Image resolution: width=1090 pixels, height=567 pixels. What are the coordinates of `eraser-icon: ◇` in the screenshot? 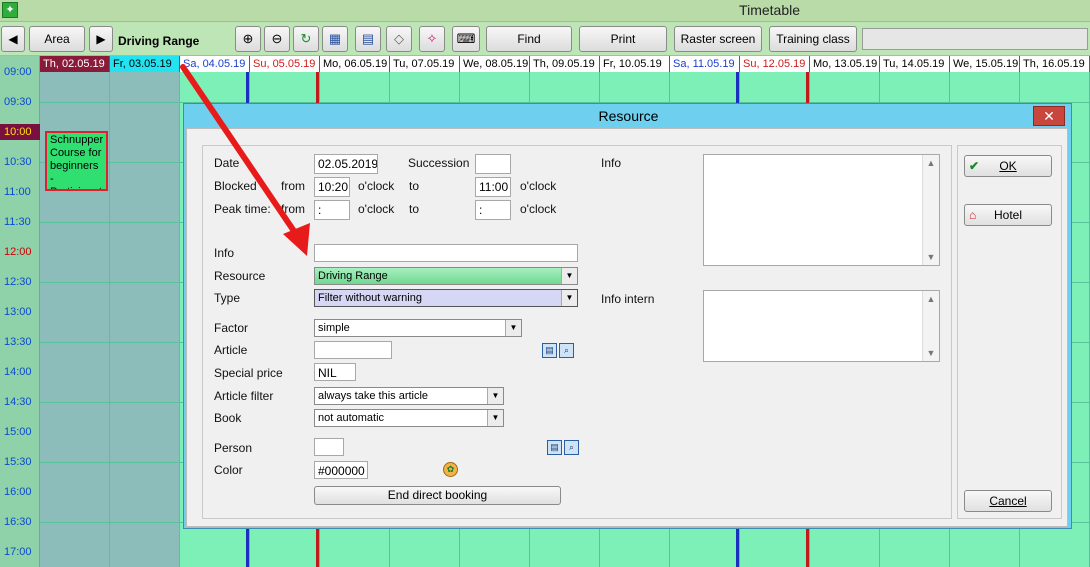 It's located at (399, 39).